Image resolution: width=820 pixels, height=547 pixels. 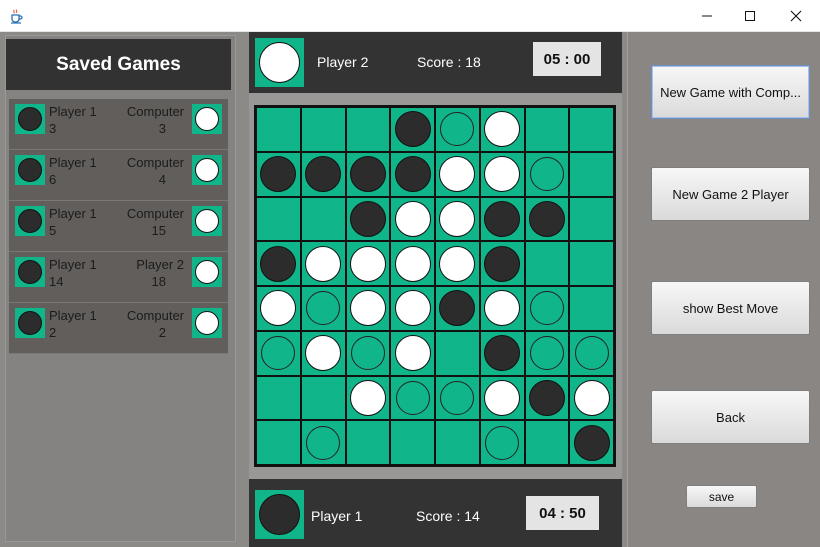 What do you see at coordinates (796, 16) in the screenshot?
I see `close-button` at bounding box center [796, 16].